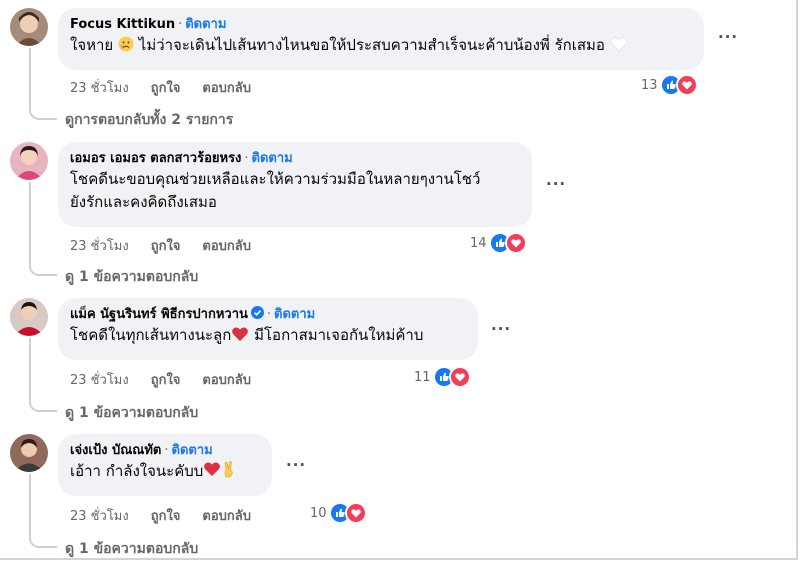 Image resolution: width=800 pixels, height=563 pixels. I want to click on heart-and-victory-emoji, so click(221, 472).